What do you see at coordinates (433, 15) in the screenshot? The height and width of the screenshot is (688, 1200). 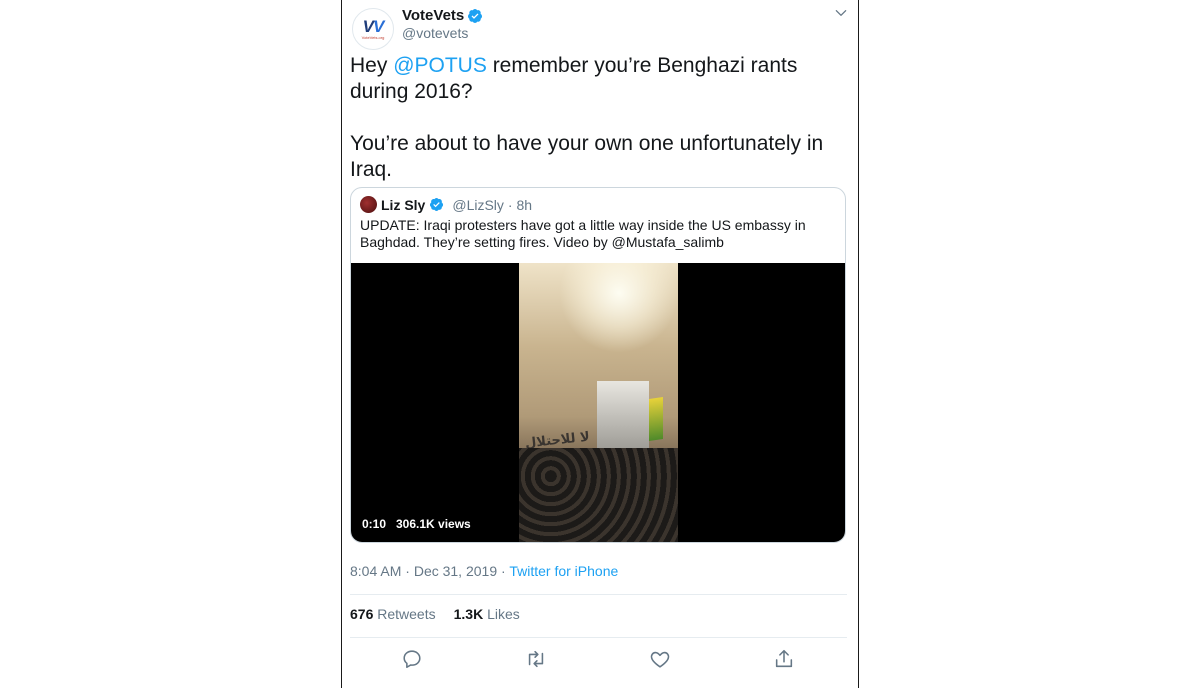 I see `author-name: VoteVets` at bounding box center [433, 15].